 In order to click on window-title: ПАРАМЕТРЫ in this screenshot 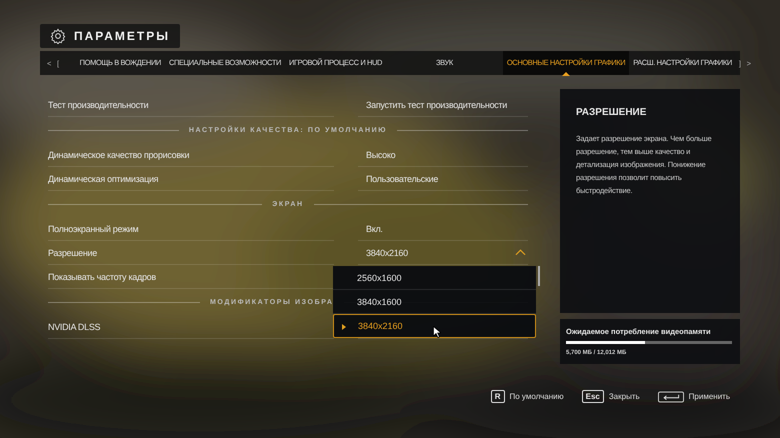, I will do `click(122, 36)`.